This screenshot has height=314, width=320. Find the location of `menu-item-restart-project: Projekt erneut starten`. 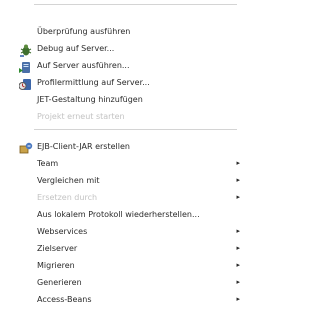

menu-item-restart-project: Projekt erneut starten is located at coordinates (120, 116).